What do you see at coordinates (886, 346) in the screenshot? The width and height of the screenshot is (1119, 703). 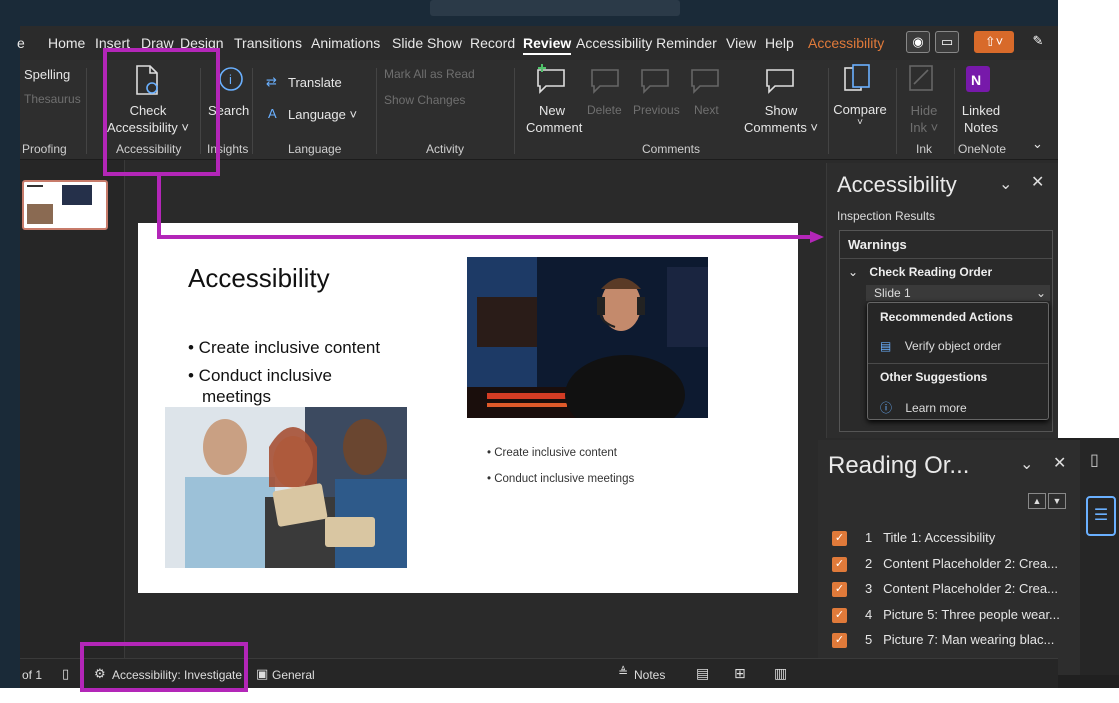 I see `reading-order-icon: ▤` at bounding box center [886, 346].